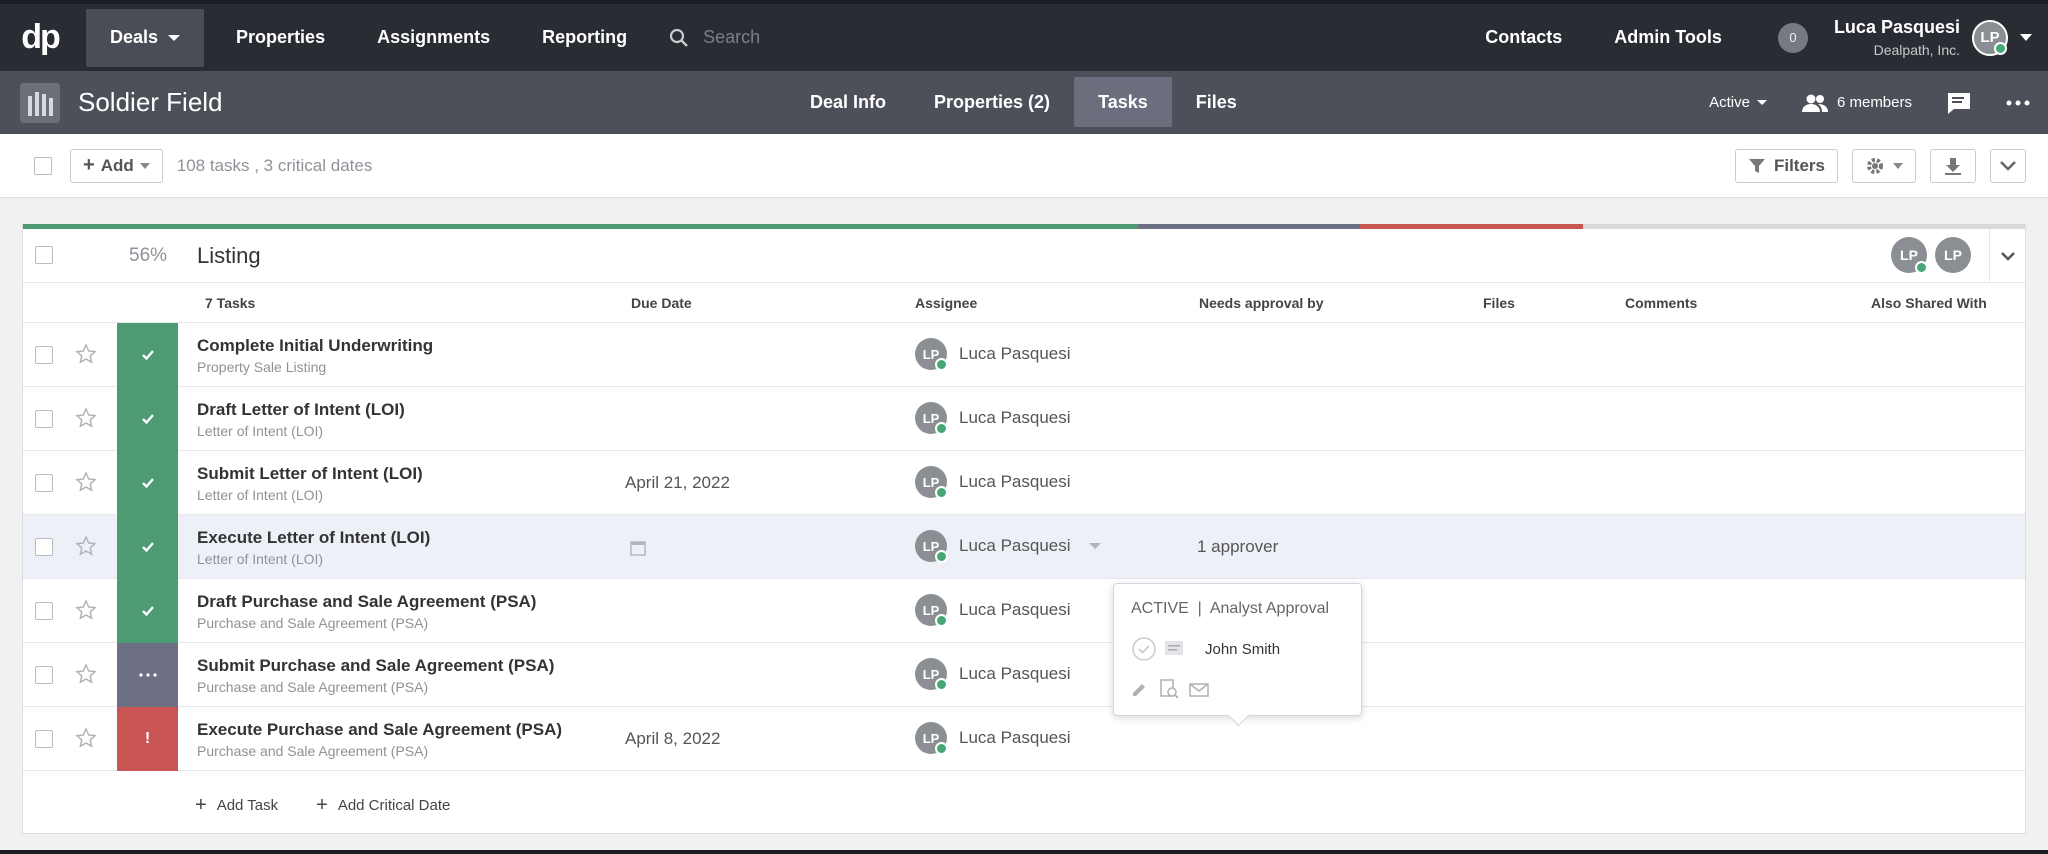 This screenshot has width=2048, height=854. I want to click on task-due-date: April 21, 2022, so click(677, 483).